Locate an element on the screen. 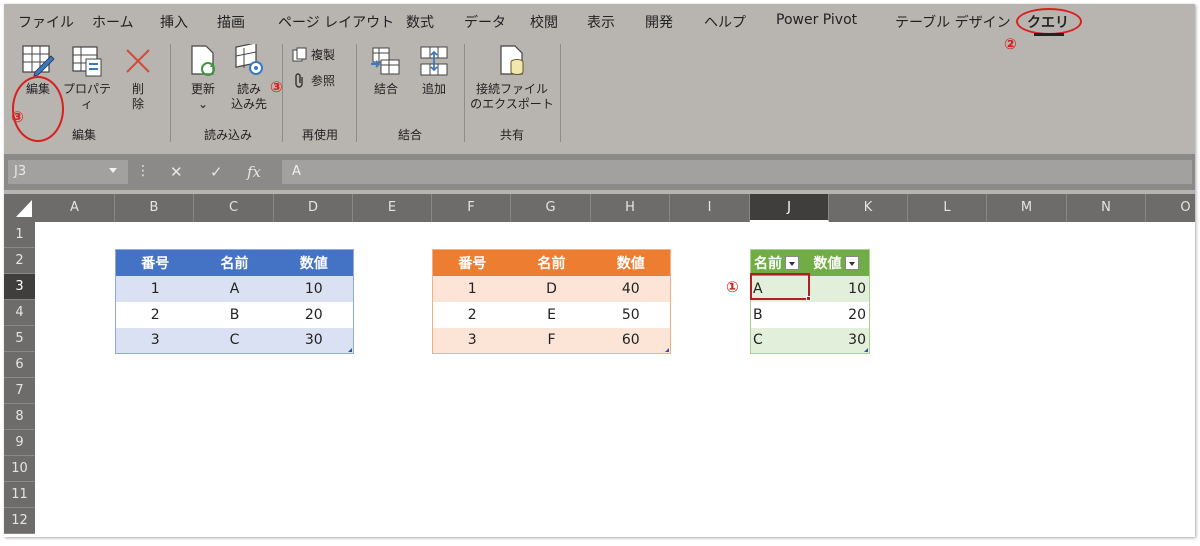  reference-button: 参照 is located at coordinates (313, 80).